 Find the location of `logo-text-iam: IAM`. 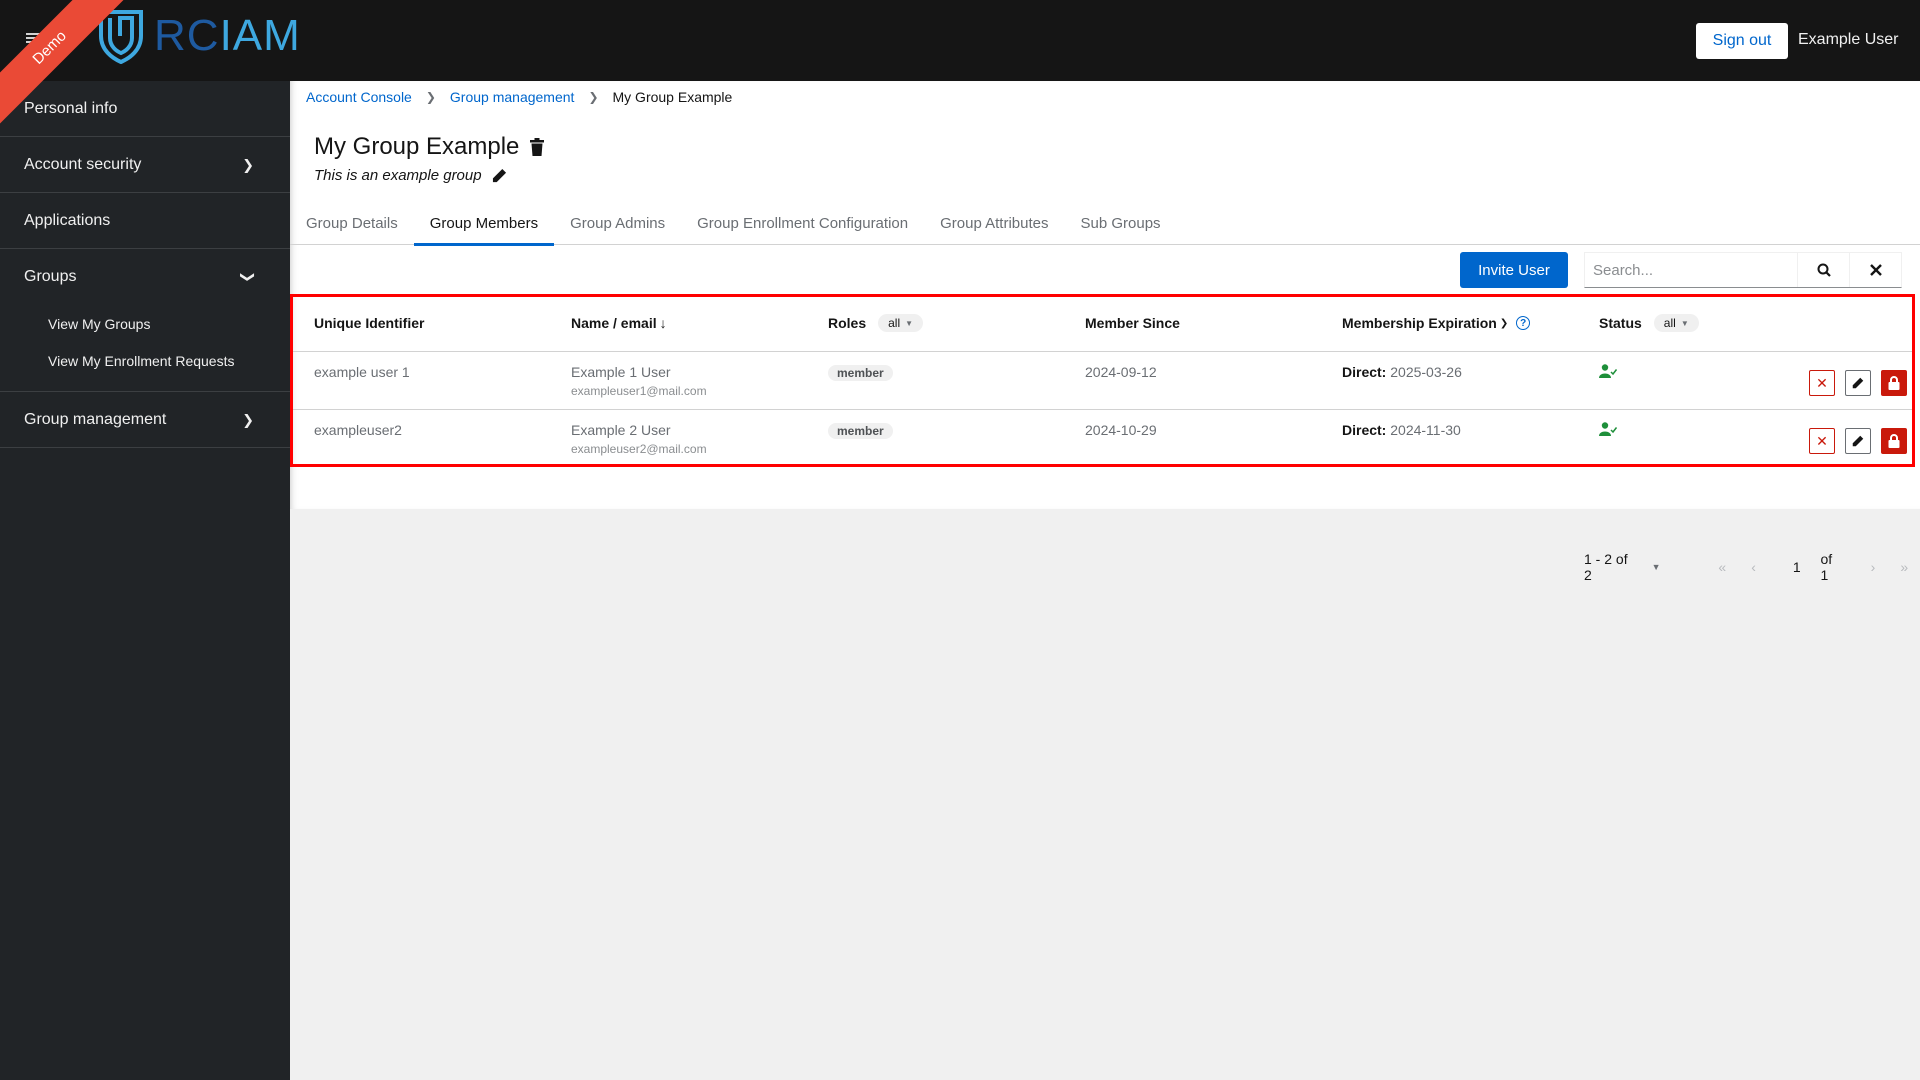

logo-text-iam: IAM is located at coordinates (260, 35).